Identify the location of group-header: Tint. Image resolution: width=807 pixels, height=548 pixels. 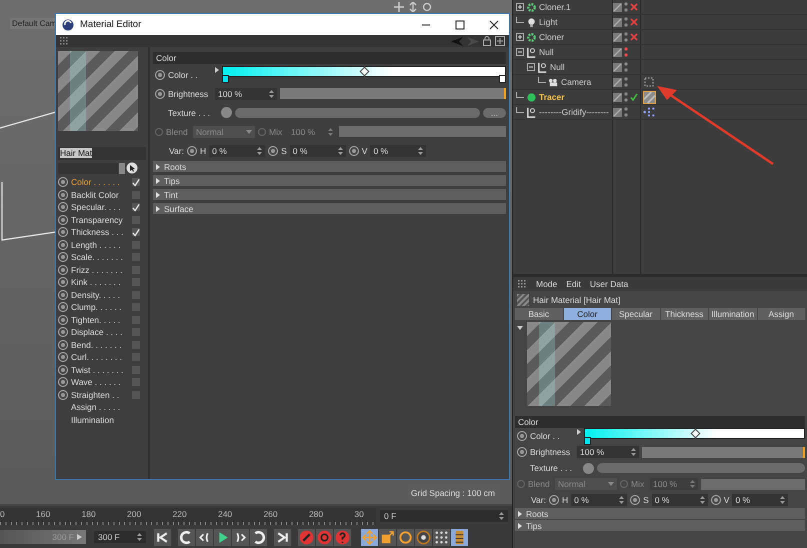
(329, 194).